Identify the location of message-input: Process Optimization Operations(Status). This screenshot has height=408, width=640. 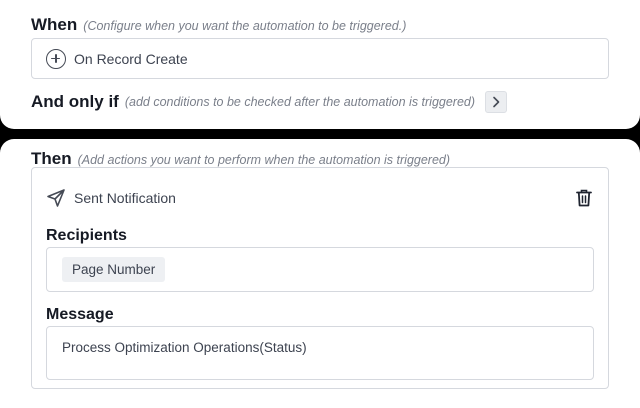
(320, 353).